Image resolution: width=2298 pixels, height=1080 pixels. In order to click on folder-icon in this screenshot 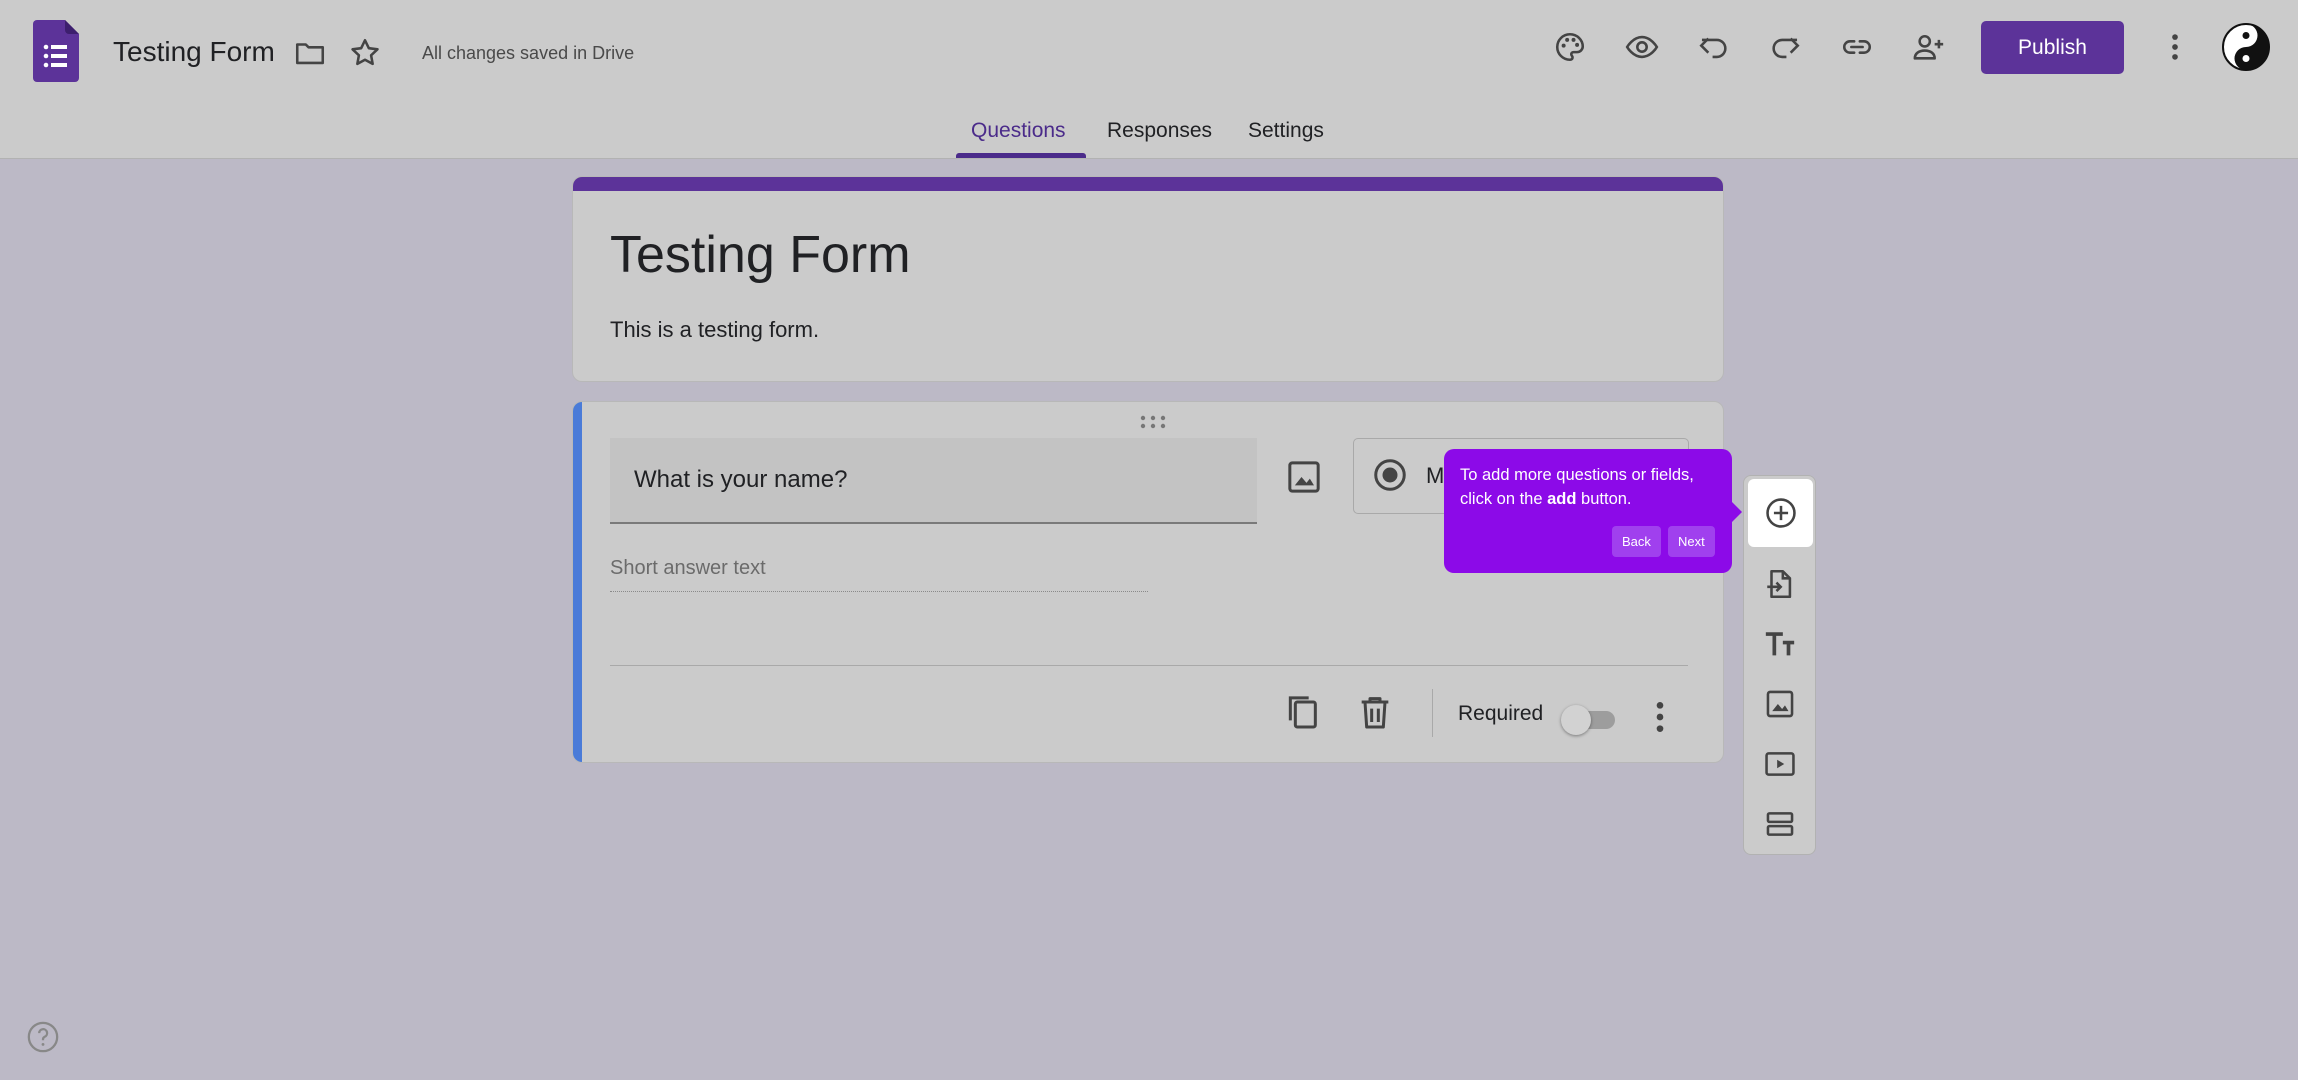, I will do `click(310, 53)`.